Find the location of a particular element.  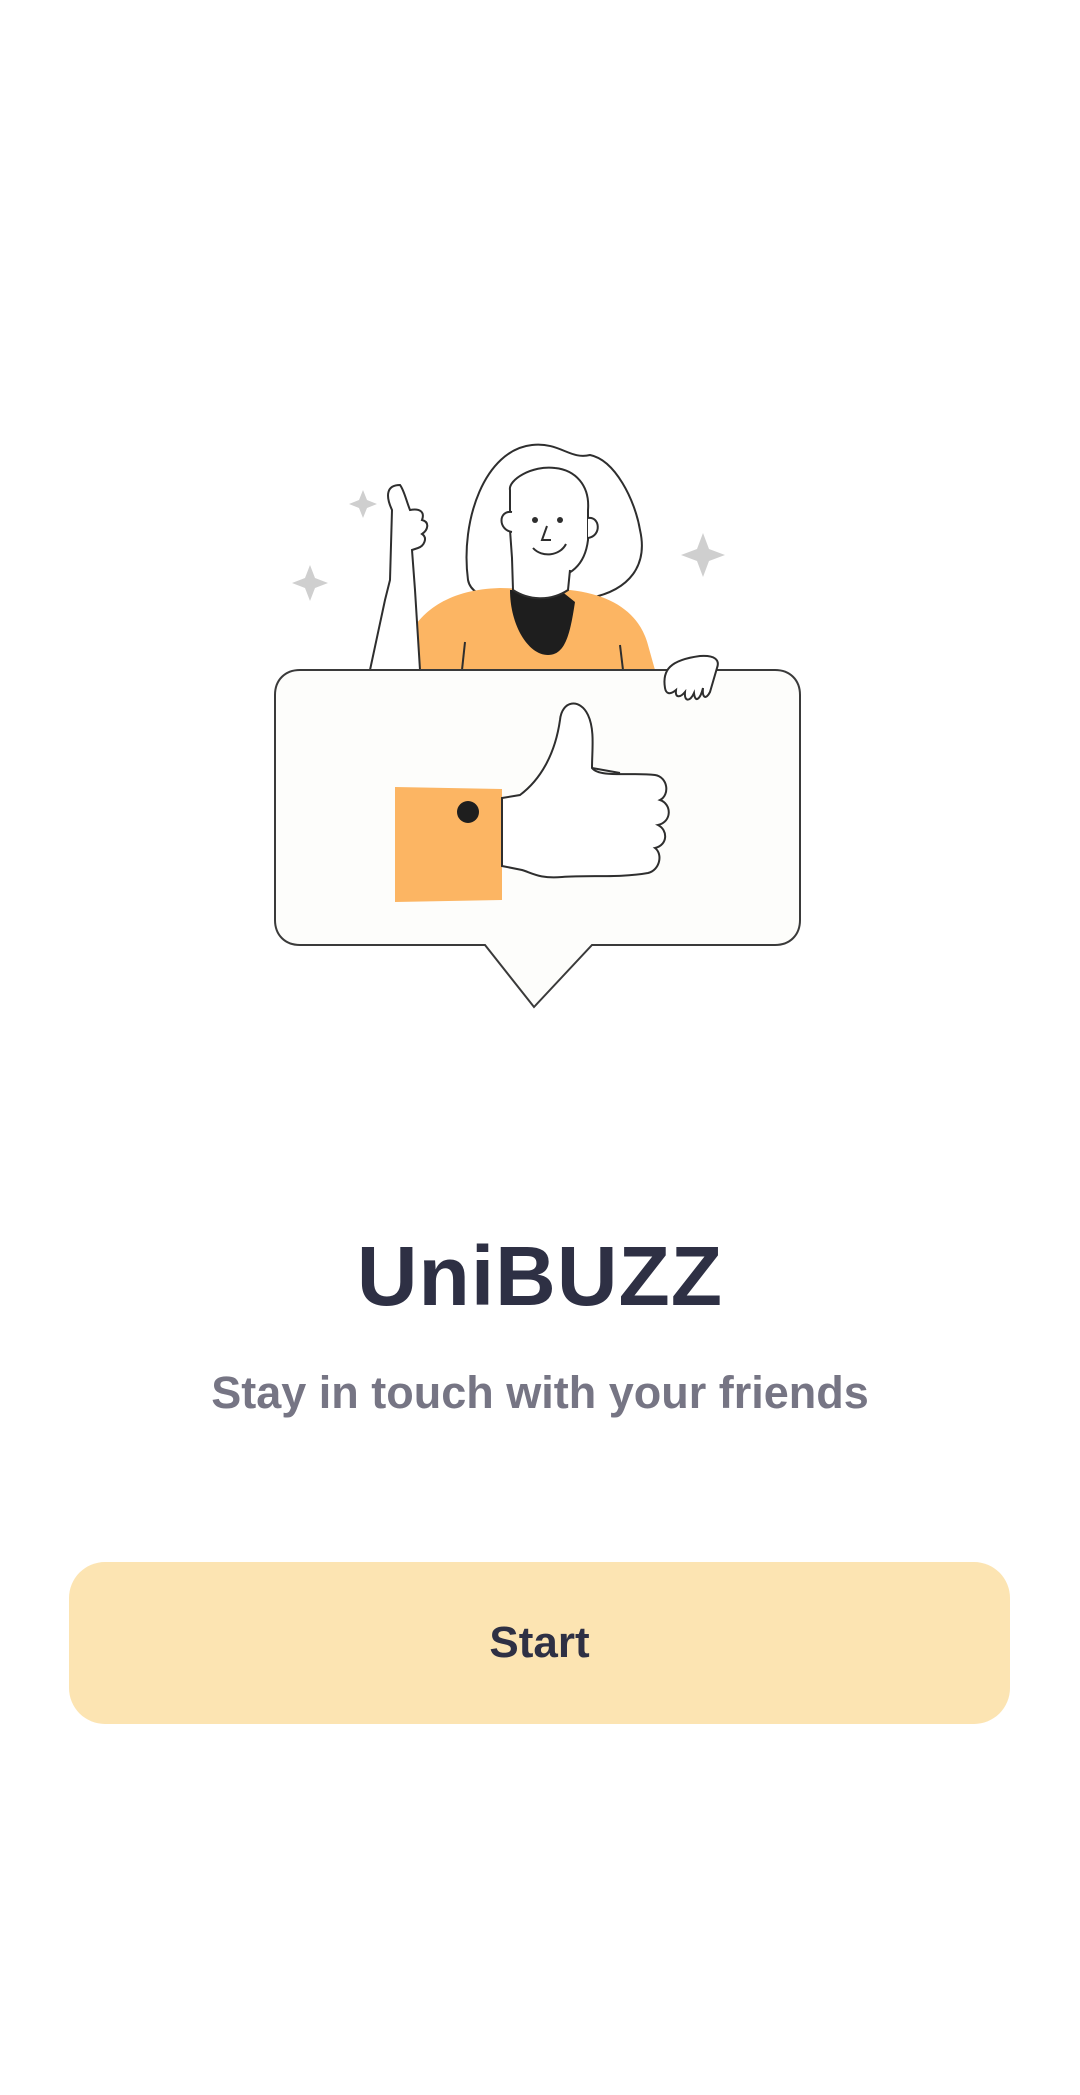

start-button: Start is located at coordinates (539, 1643).